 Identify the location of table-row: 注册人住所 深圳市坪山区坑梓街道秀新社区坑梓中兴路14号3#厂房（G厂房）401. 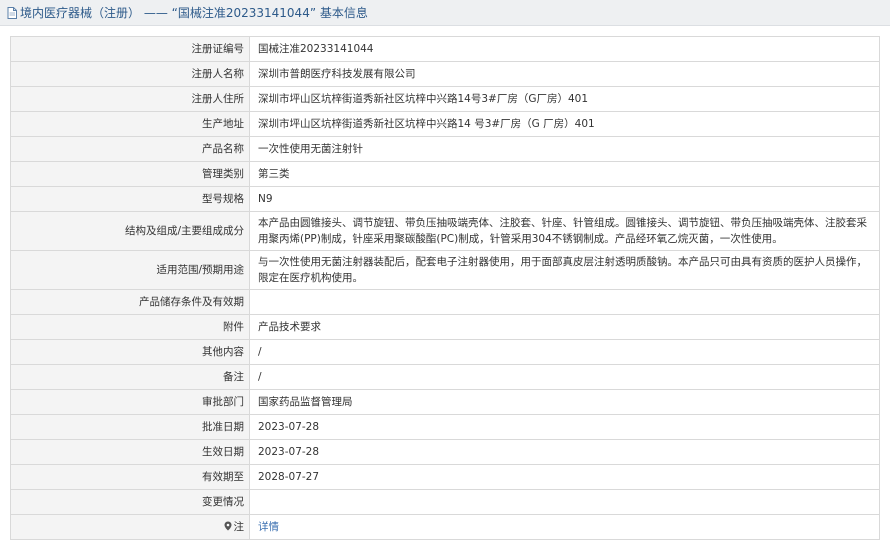
(445, 99).